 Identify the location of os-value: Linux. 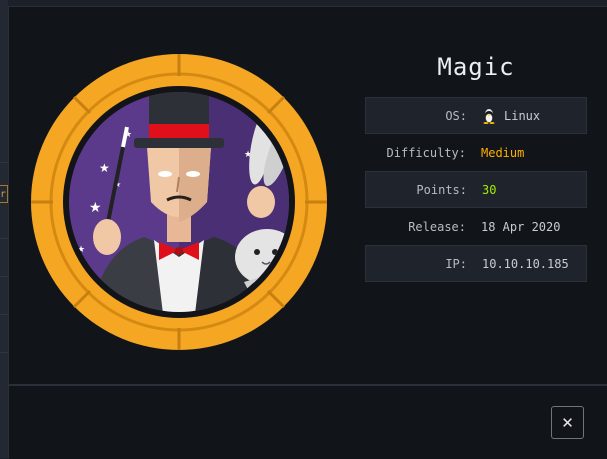
(511, 116).